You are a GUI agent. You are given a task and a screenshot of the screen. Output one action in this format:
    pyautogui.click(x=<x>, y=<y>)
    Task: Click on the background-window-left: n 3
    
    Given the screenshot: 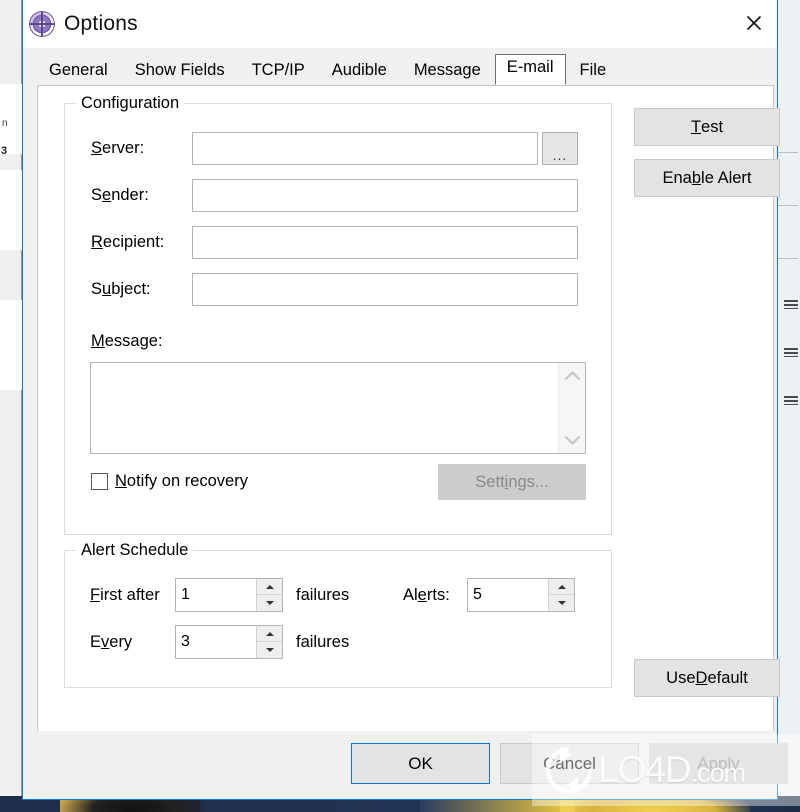 What is the action you would take?
    pyautogui.click(x=11, y=400)
    